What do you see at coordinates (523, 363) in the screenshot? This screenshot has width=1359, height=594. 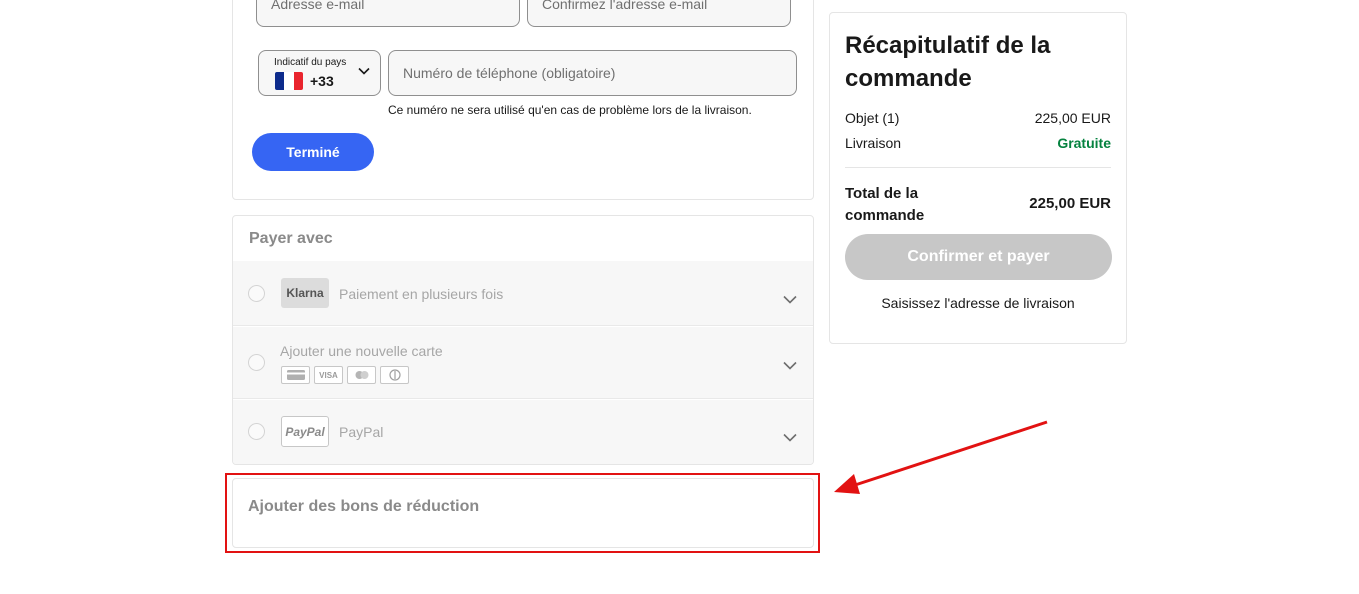 I see `payment-option-card: Ajouter une nouvelle carte VISA` at bounding box center [523, 363].